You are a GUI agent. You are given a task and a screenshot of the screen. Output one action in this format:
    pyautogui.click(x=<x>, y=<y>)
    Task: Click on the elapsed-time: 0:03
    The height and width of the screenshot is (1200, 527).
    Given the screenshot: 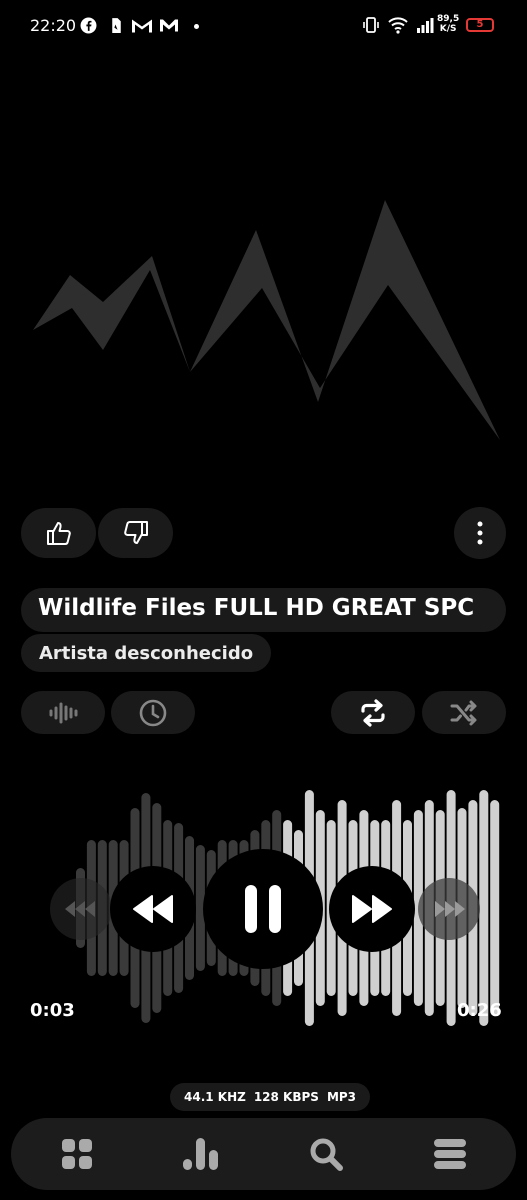 What is the action you would take?
    pyautogui.click(x=52, y=1010)
    